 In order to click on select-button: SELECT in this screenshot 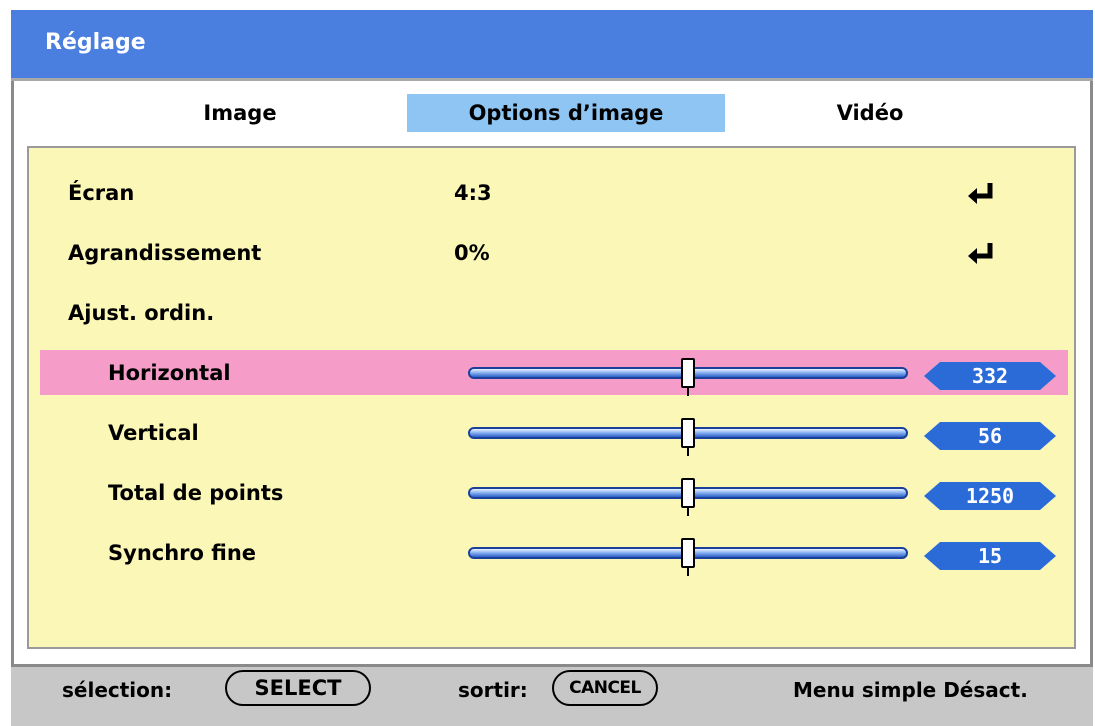, I will do `click(298, 688)`.